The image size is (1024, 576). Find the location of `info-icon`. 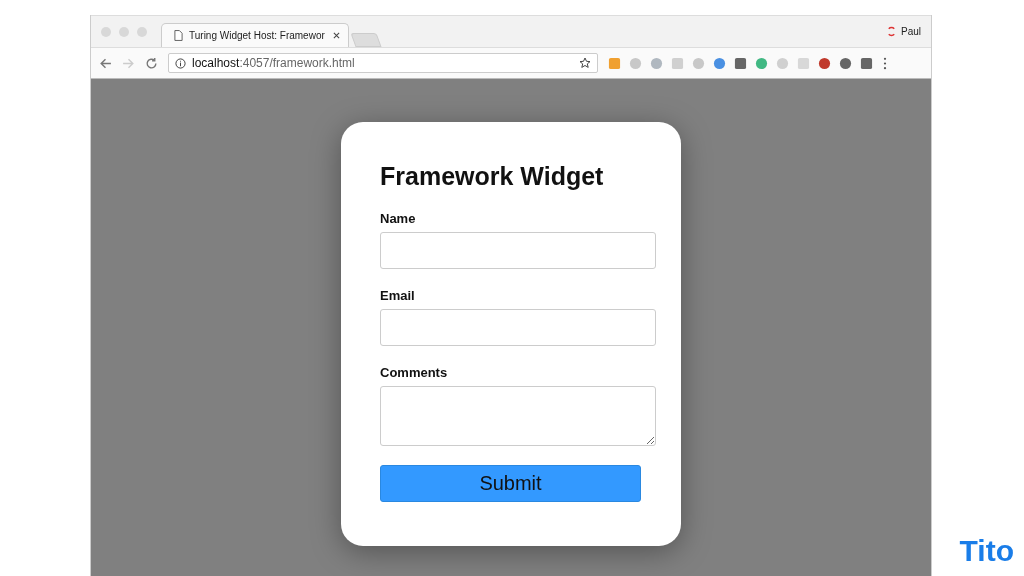

info-icon is located at coordinates (180, 63).